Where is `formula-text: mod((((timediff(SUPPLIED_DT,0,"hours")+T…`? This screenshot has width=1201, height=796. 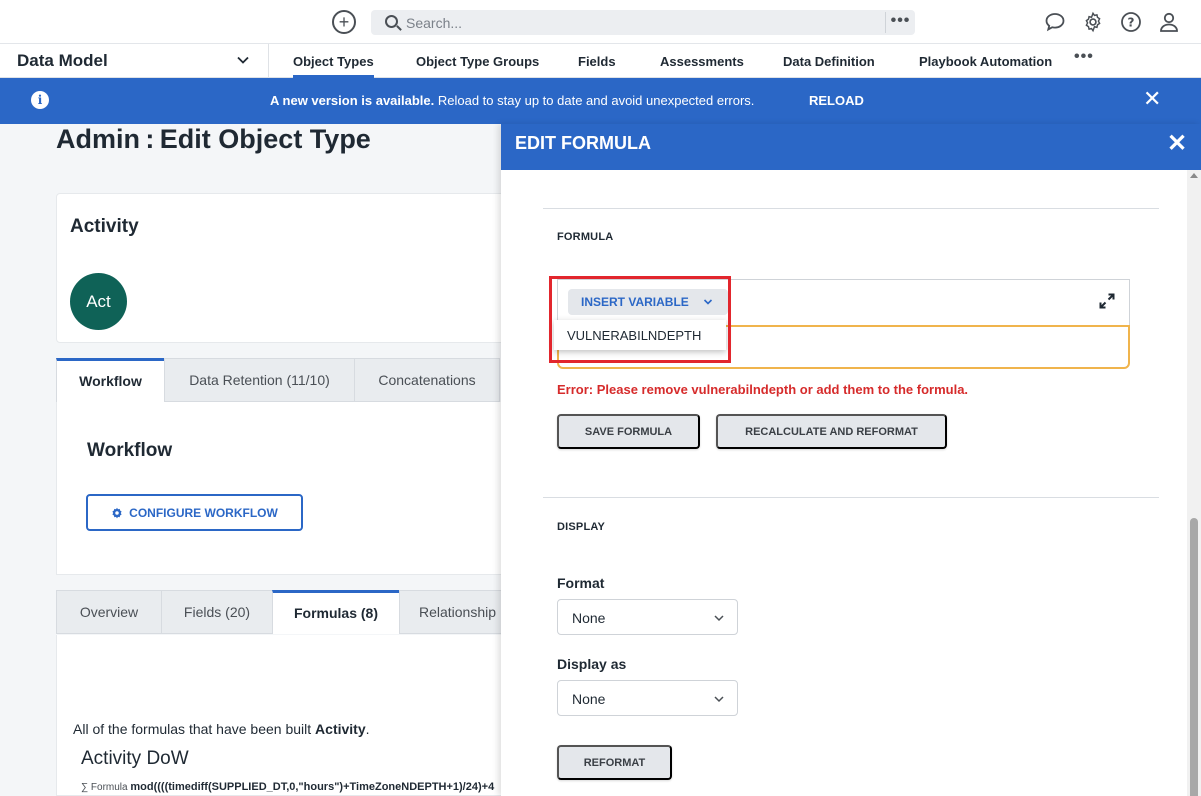 formula-text: mod((((timediff(SUPPLIED_DT,0,"hours")+T… is located at coordinates (312, 787).